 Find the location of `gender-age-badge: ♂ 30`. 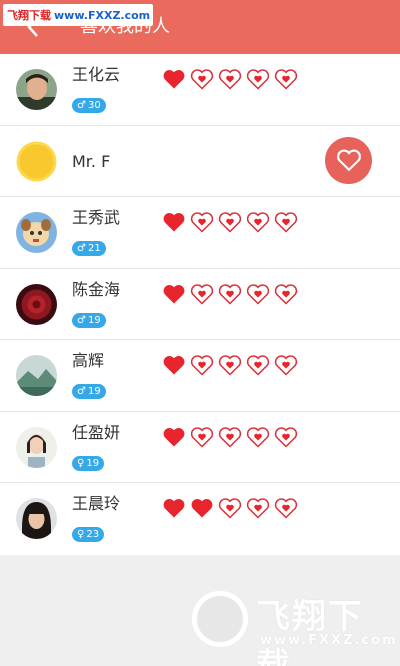

gender-age-badge: ♂ 30 is located at coordinates (89, 105).